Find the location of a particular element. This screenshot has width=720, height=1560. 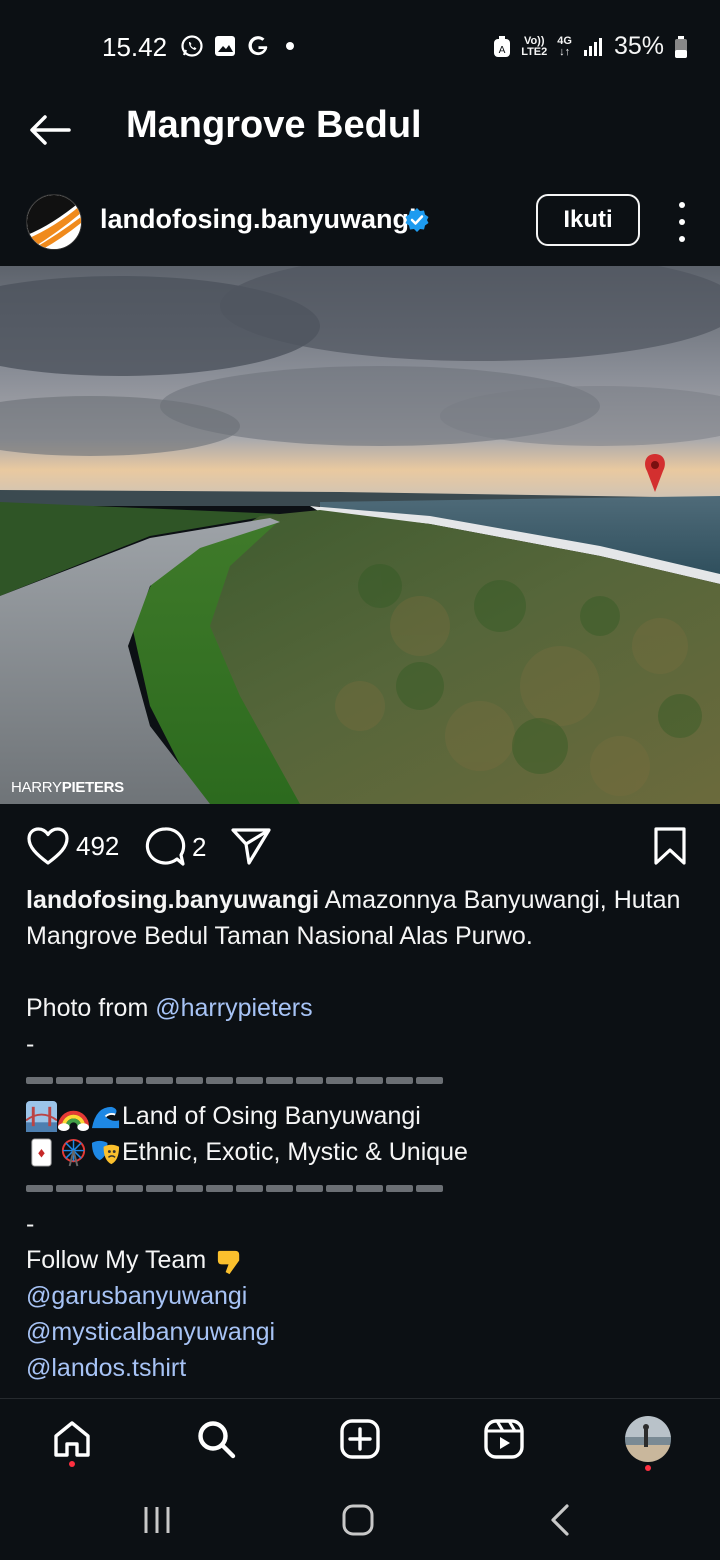

battery-icon is located at coordinates (681, 46).